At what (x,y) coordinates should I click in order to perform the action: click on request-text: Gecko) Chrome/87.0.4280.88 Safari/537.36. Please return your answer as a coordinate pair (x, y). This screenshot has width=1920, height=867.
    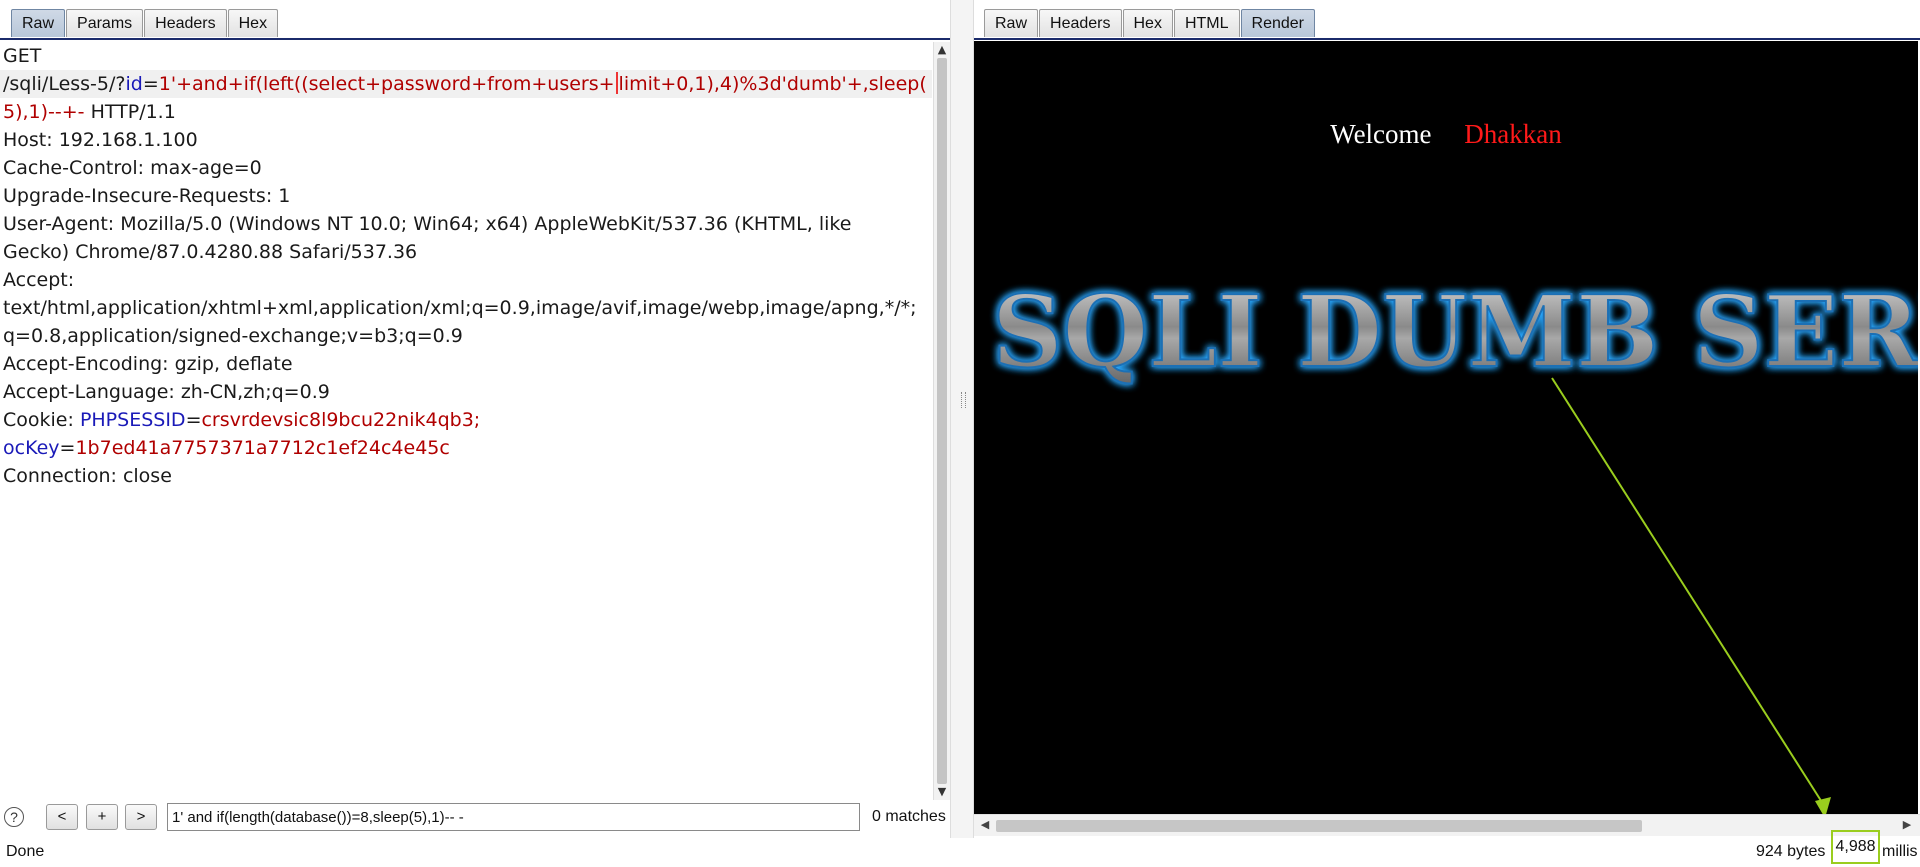
    Looking at the image, I should click on (210, 252).